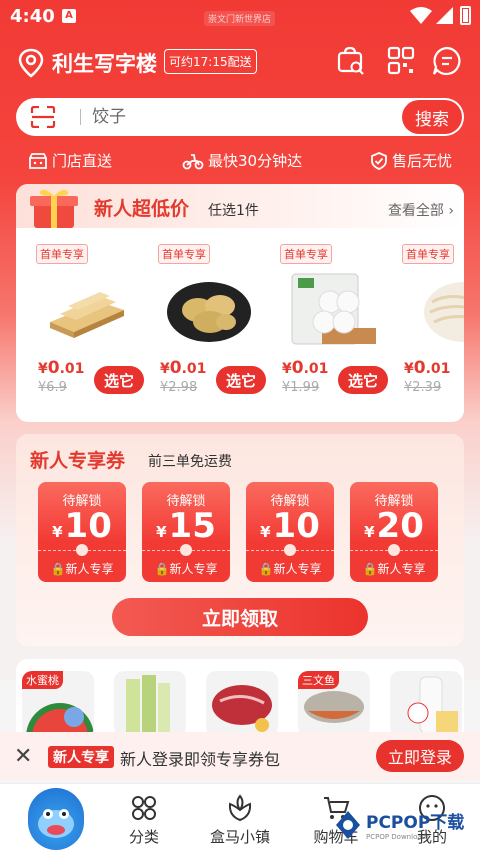 This screenshot has width=480, height=853. What do you see at coordinates (43, 117) in the screenshot?
I see `scan-icon` at bounding box center [43, 117].